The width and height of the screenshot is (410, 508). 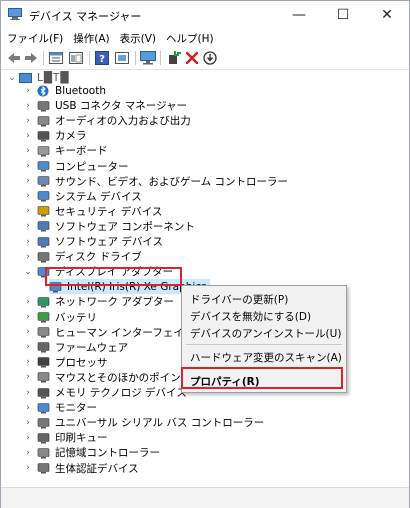 I want to click on tree-item-label: USB コネクタ マネージャー, so click(x=121, y=106).